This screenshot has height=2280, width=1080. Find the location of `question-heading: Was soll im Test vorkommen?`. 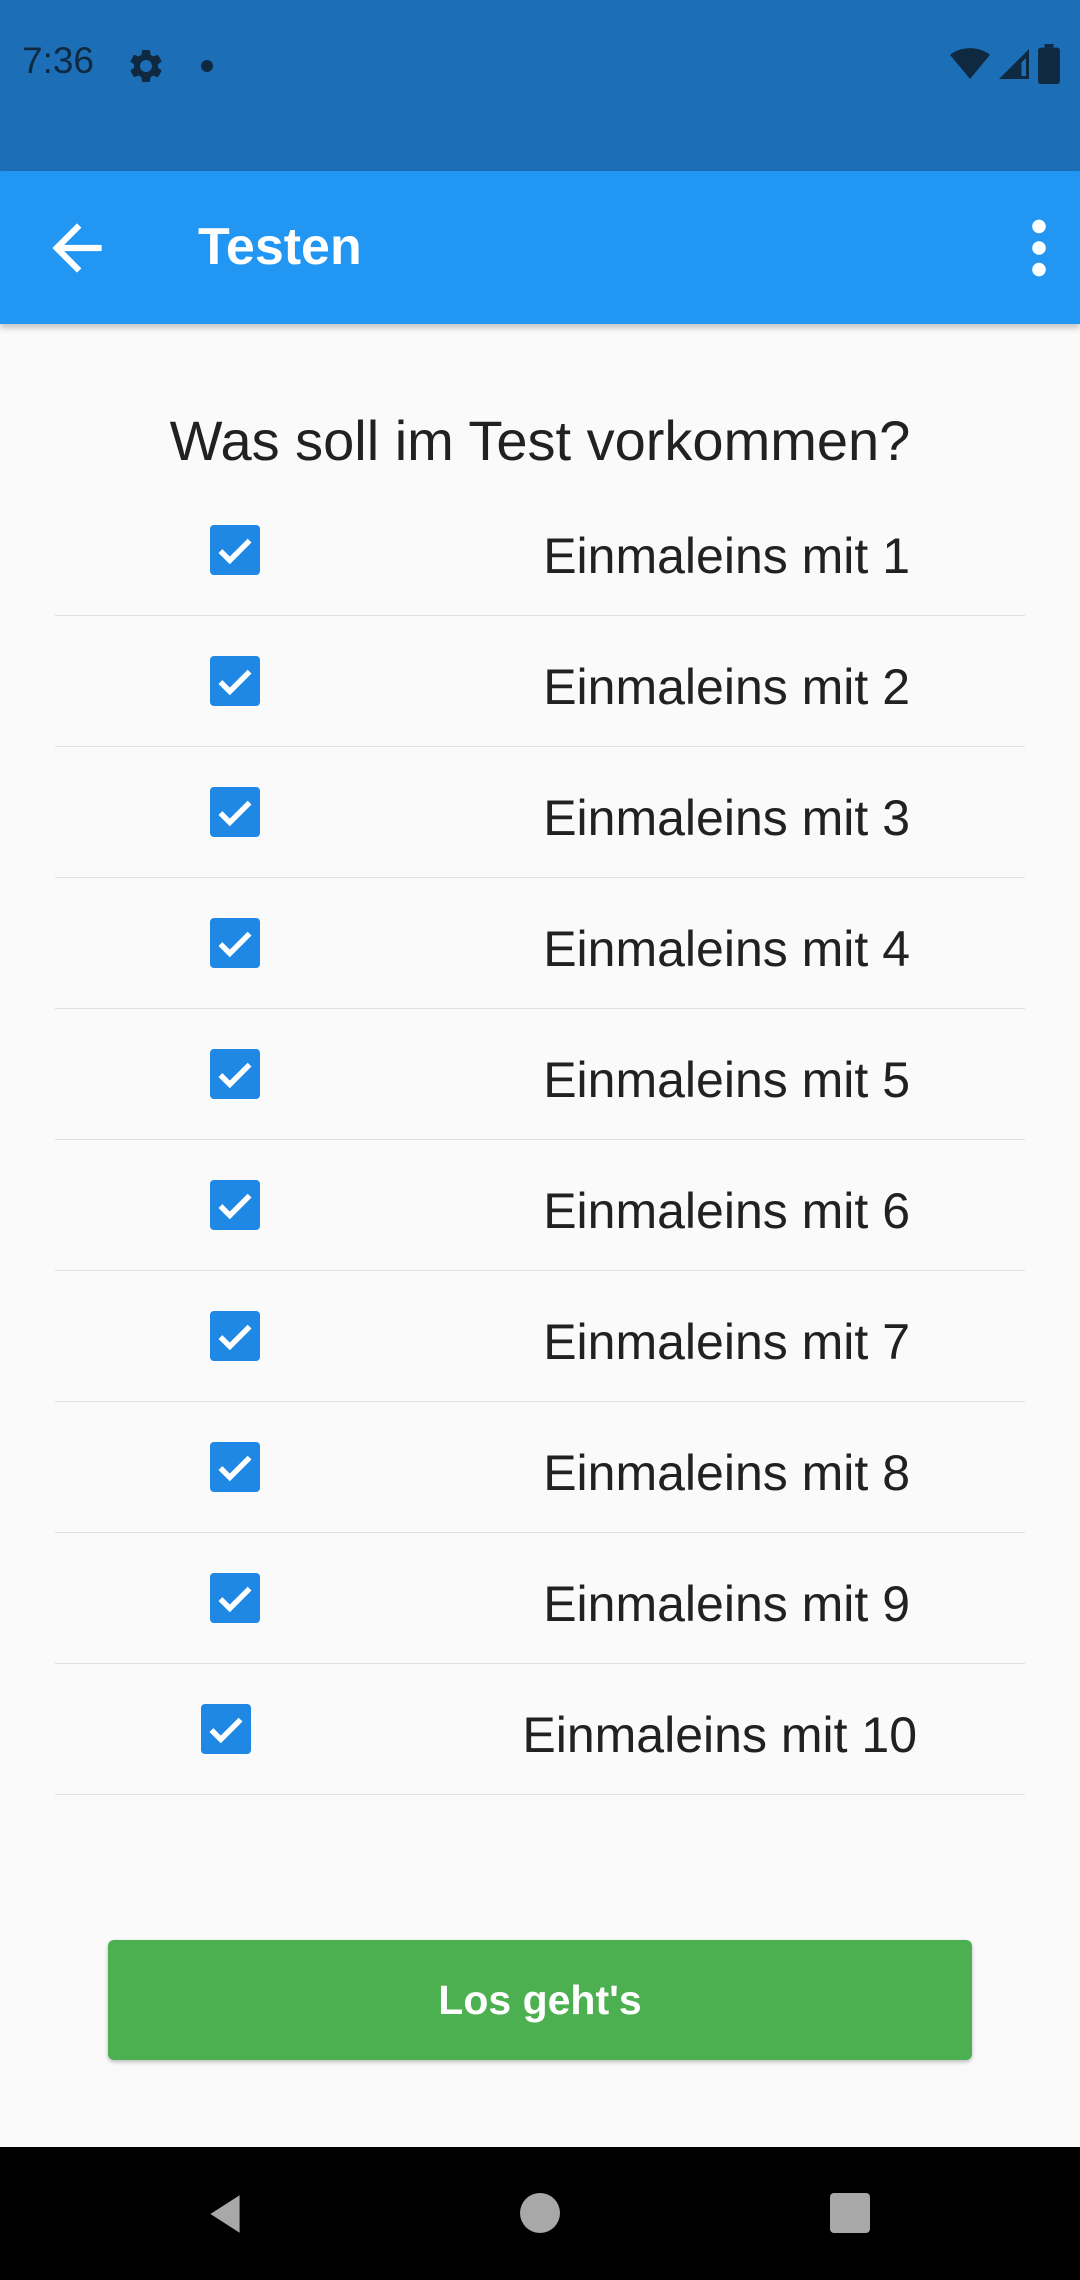

question-heading: Was soll im Test vorkommen? is located at coordinates (540, 440).